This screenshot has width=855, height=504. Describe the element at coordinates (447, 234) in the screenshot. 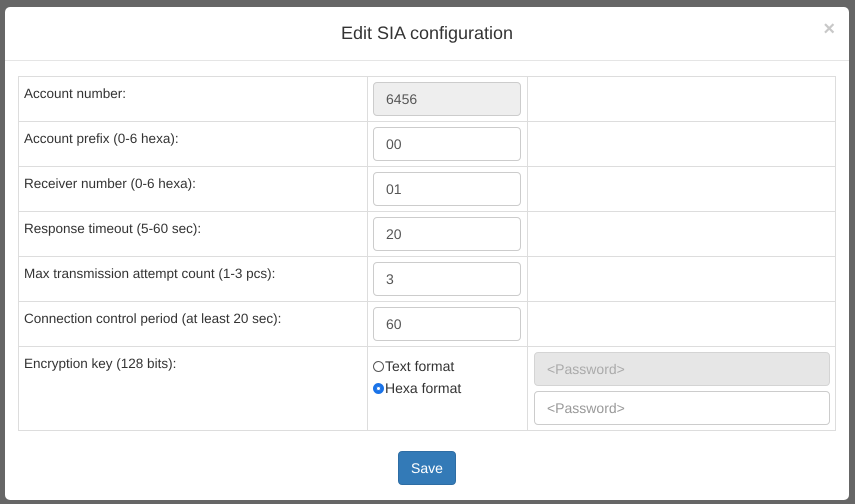

I see `input-field: 20` at that location.